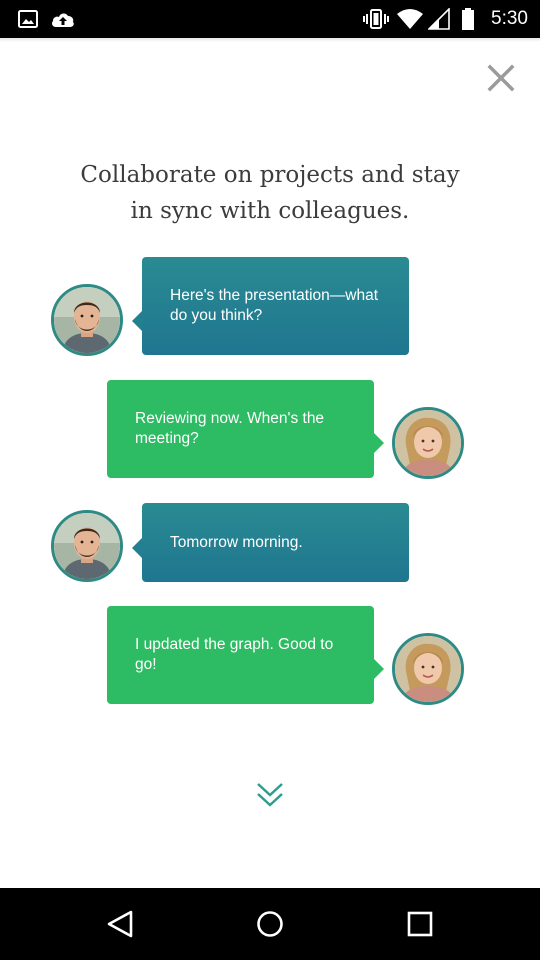 This screenshot has width=540, height=960. Describe the element at coordinates (28, 19) in the screenshot. I see `image-icon` at that location.